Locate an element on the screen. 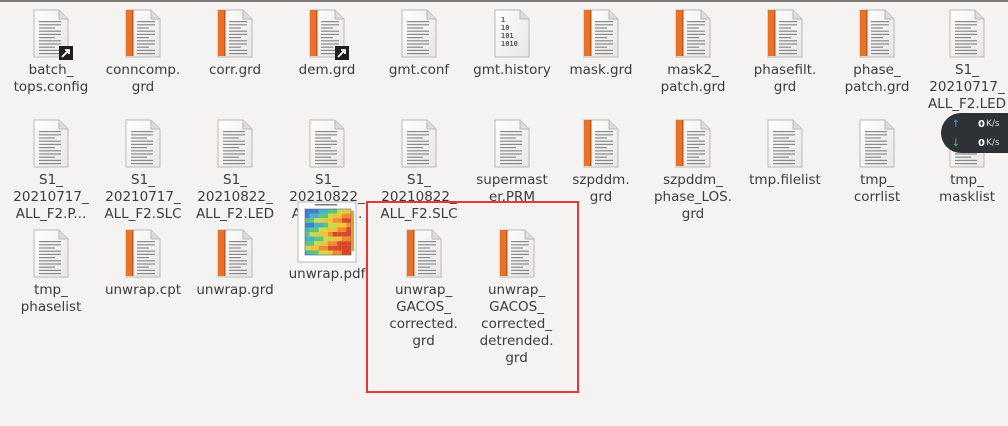  red-highlight-box is located at coordinates (472, 297).